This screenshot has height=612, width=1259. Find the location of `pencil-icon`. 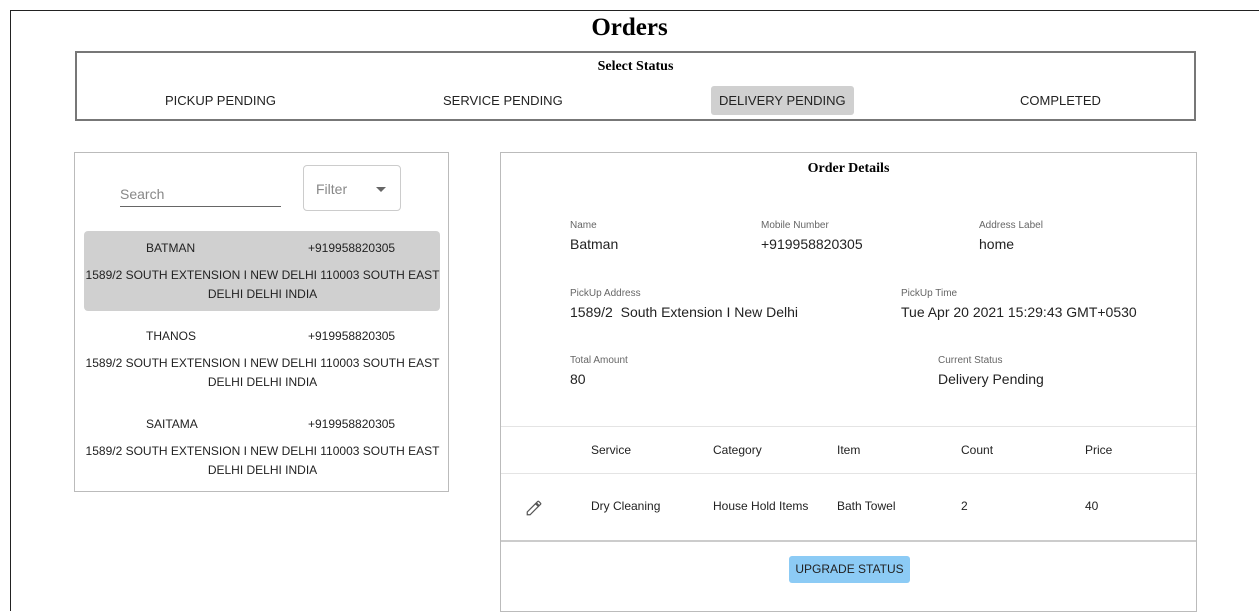

pencil-icon is located at coordinates (534, 508).